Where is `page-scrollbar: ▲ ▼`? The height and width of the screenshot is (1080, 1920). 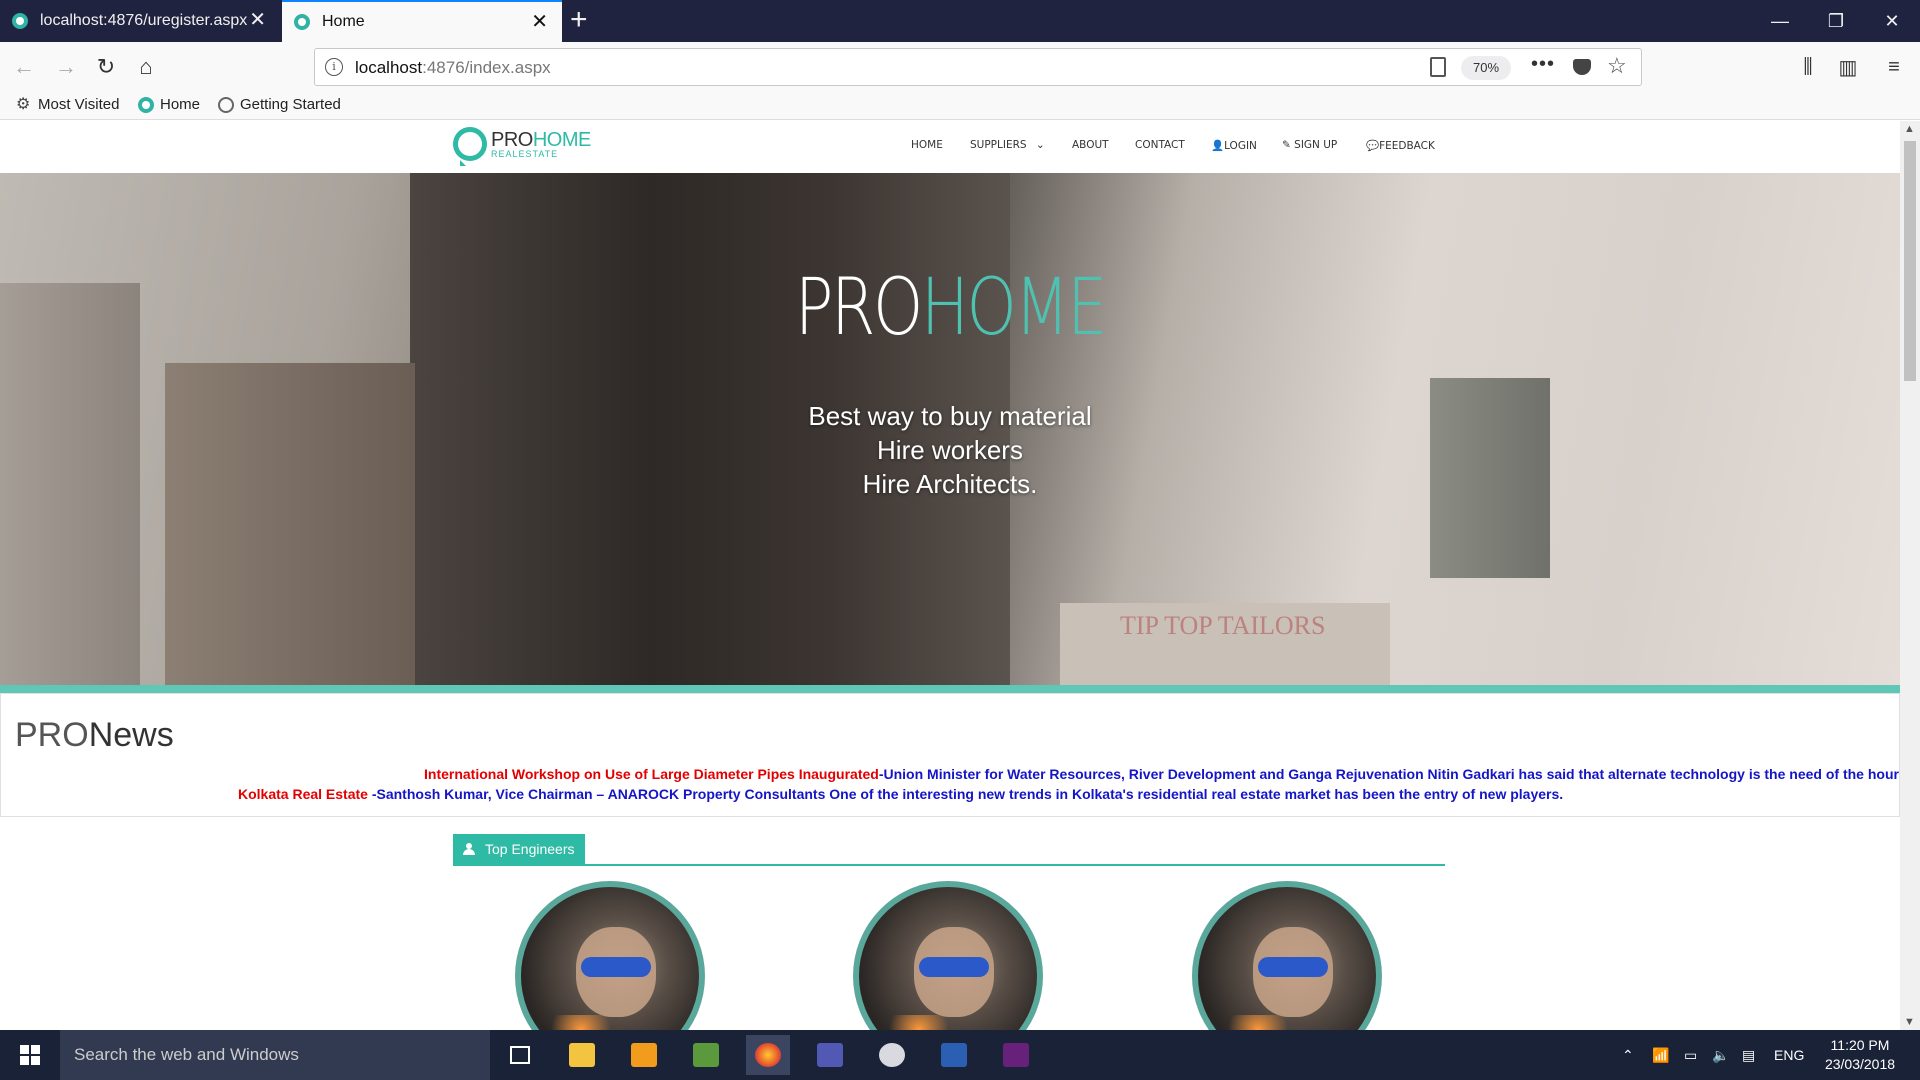 page-scrollbar: ▲ ▼ is located at coordinates (1910, 575).